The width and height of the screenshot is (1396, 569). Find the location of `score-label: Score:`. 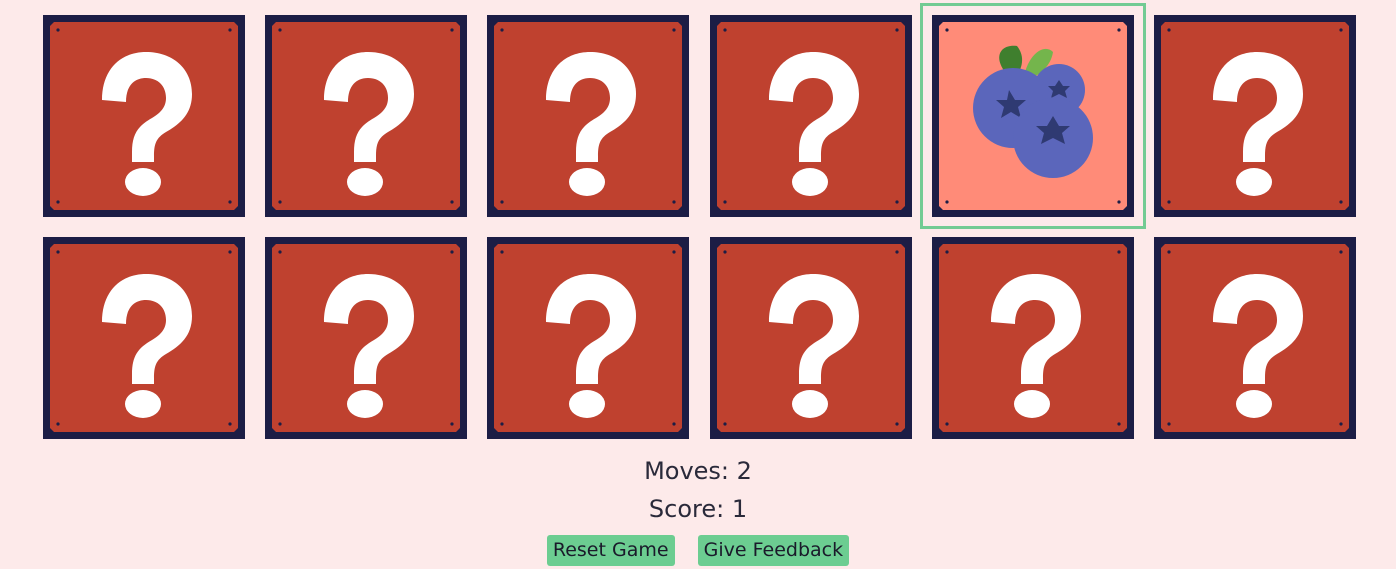

score-label: Score: is located at coordinates (690, 509).